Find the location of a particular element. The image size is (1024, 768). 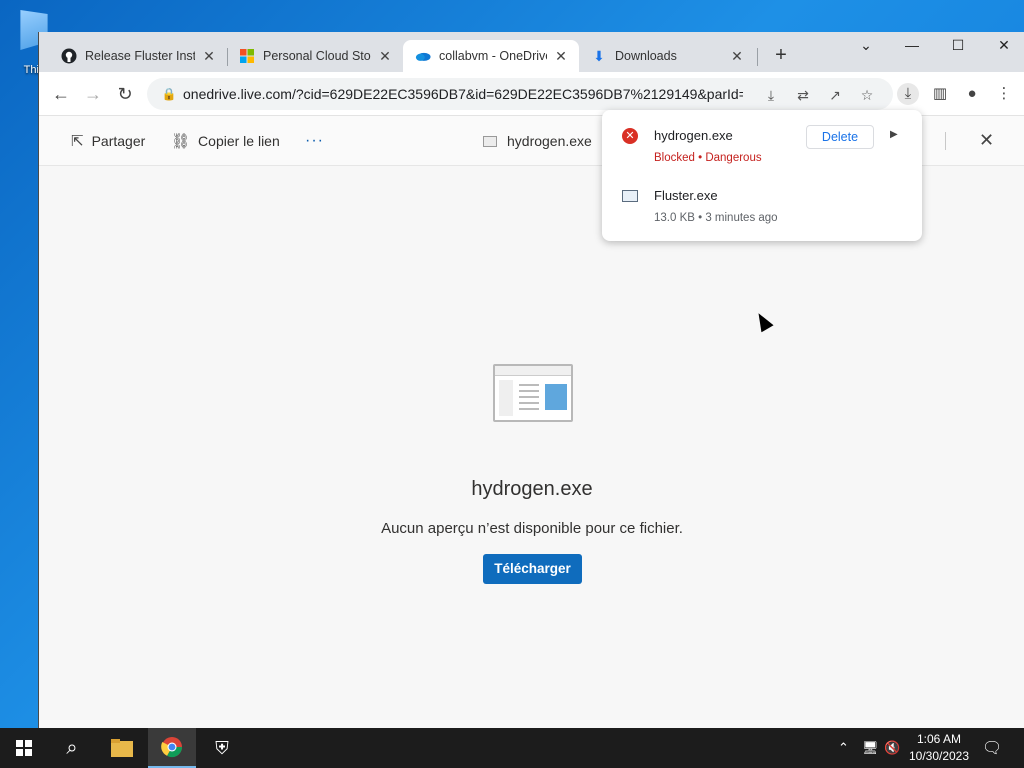

downloads-toolbar-button: ⤓ is located at coordinates (908, 94).